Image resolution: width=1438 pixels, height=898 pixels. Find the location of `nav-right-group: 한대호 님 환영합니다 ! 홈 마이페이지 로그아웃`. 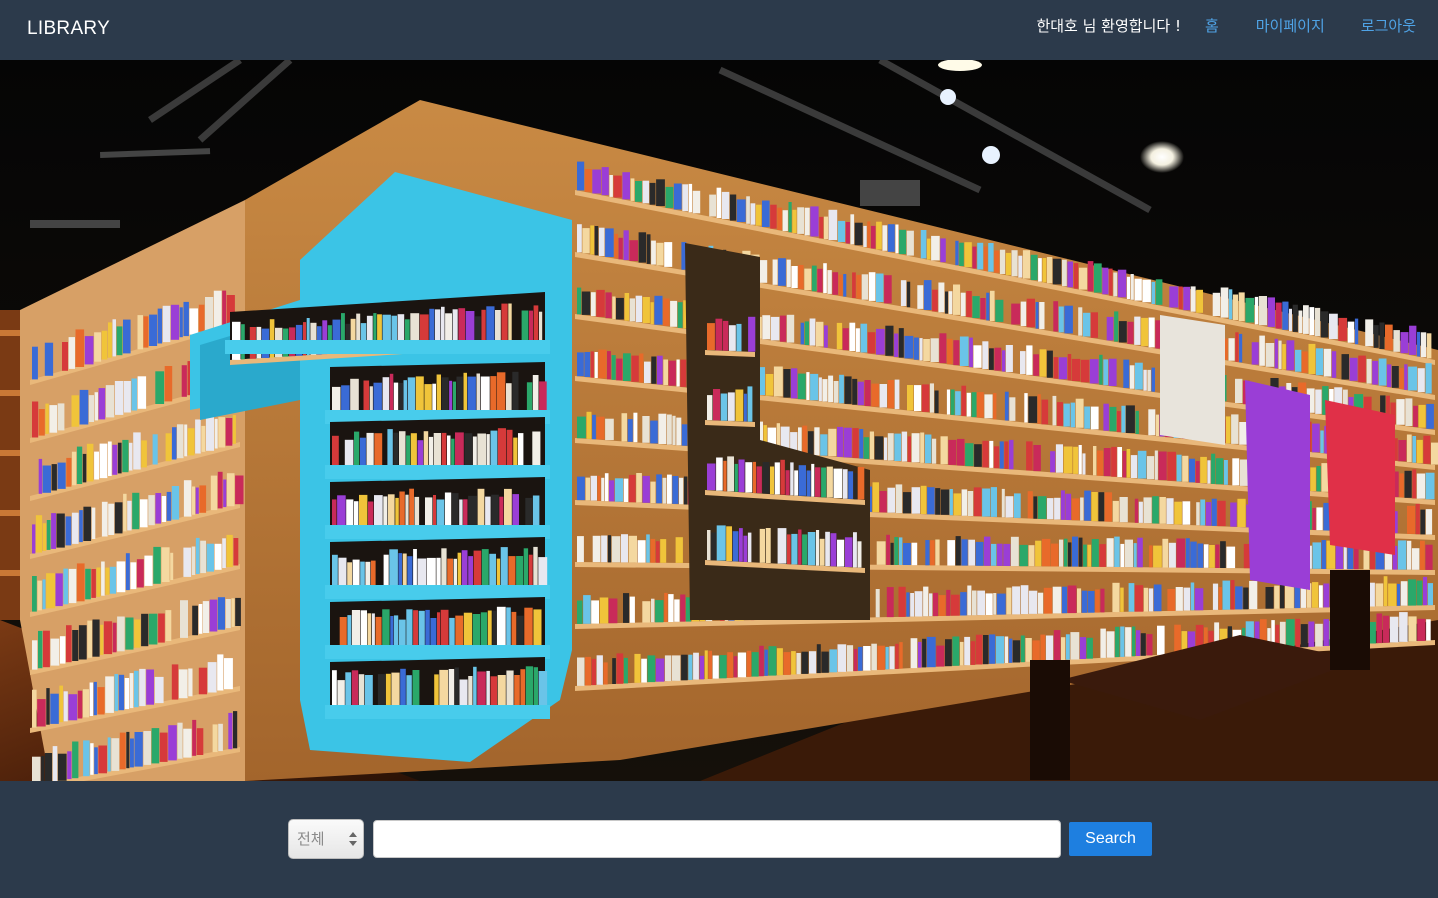

nav-right-group: 한대호 님 환영합니다 ! 홈 마이페이지 로그아웃 is located at coordinates (1226, 25).